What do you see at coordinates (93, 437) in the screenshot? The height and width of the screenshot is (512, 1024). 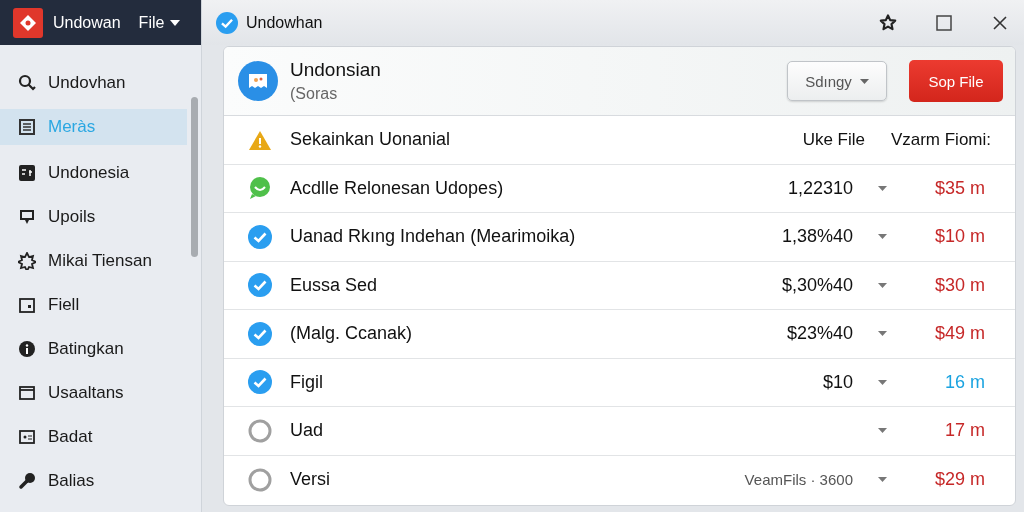 I see `sidebar-item: Badat` at bounding box center [93, 437].